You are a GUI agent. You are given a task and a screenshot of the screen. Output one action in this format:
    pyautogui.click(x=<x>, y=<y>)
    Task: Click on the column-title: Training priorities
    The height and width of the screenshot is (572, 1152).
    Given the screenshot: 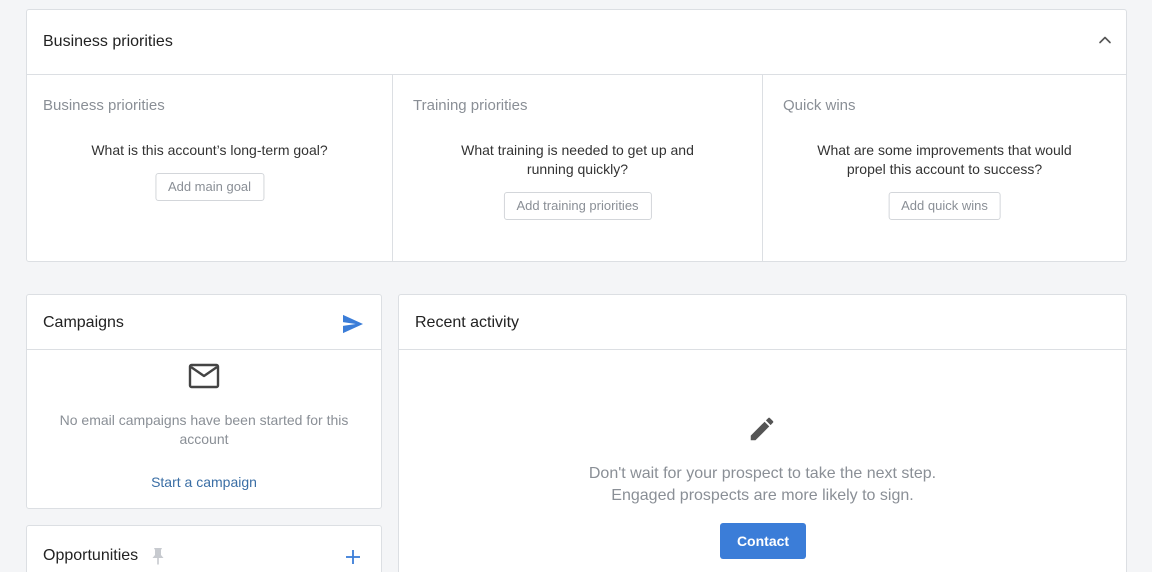 What is the action you would take?
    pyautogui.click(x=470, y=105)
    